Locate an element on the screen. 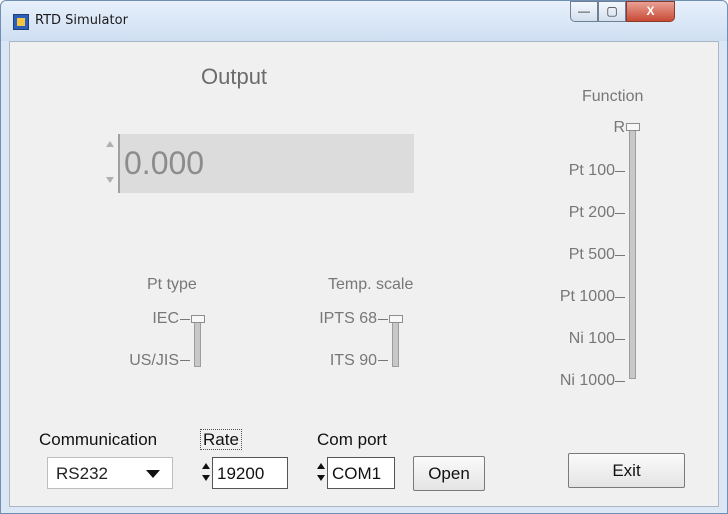 Image resolution: width=728 pixels, height=514 pixels. function-title: Function is located at coordinates (613, 96).